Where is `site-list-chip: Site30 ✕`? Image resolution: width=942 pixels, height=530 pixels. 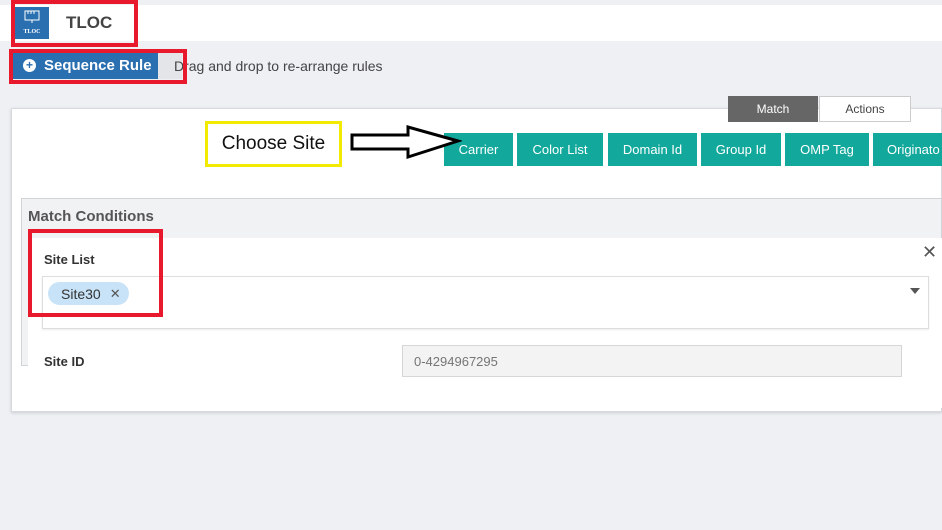 site-list-chip: Site30 ✕ is located at coordinates (88, 293).